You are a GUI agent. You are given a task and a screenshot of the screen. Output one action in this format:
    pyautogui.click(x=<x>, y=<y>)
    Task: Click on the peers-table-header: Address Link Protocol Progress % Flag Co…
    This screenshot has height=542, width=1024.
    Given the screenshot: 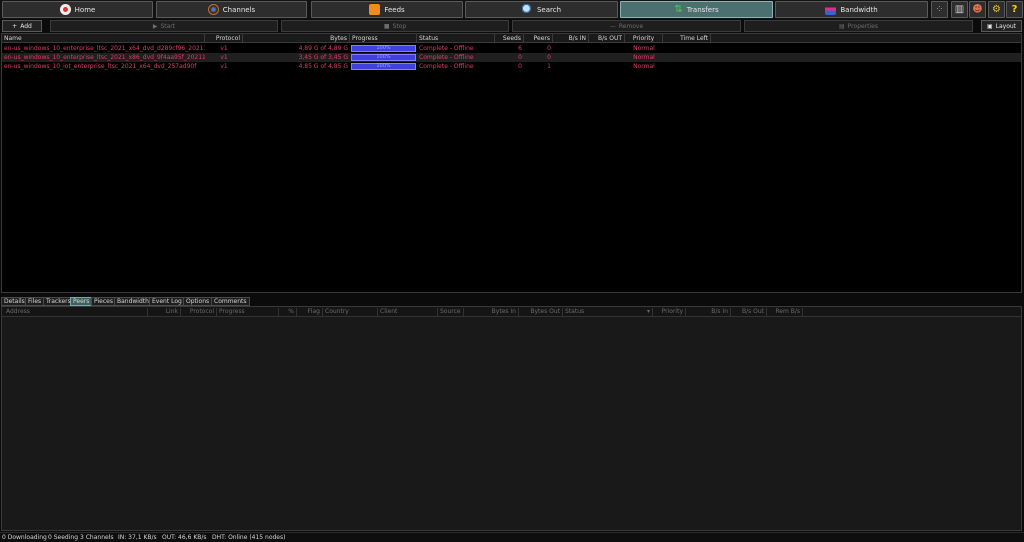 What is the action you would take?
    pyautogui.click(x=511, y=312)
    